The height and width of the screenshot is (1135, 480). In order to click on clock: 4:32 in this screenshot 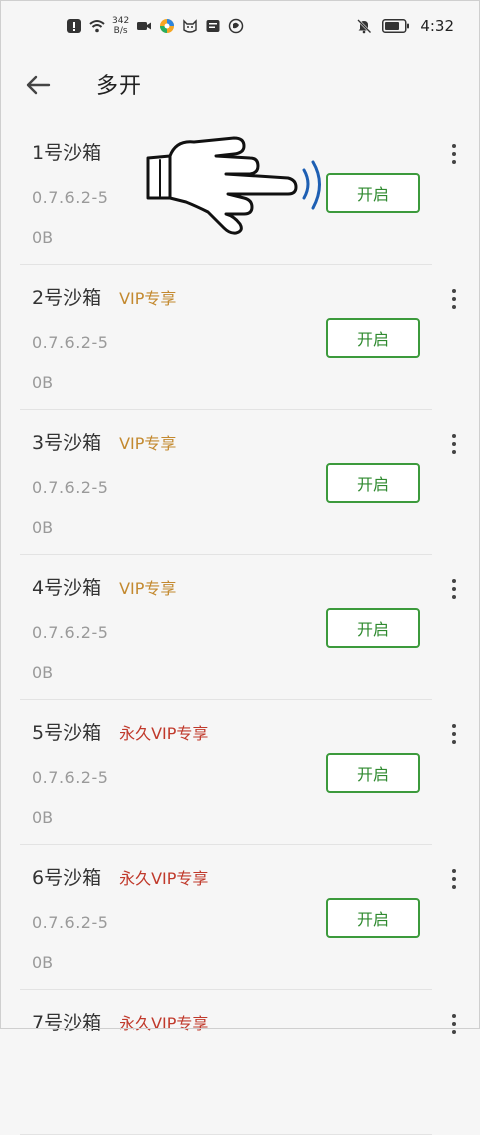, I will do `click(437, 26)`.